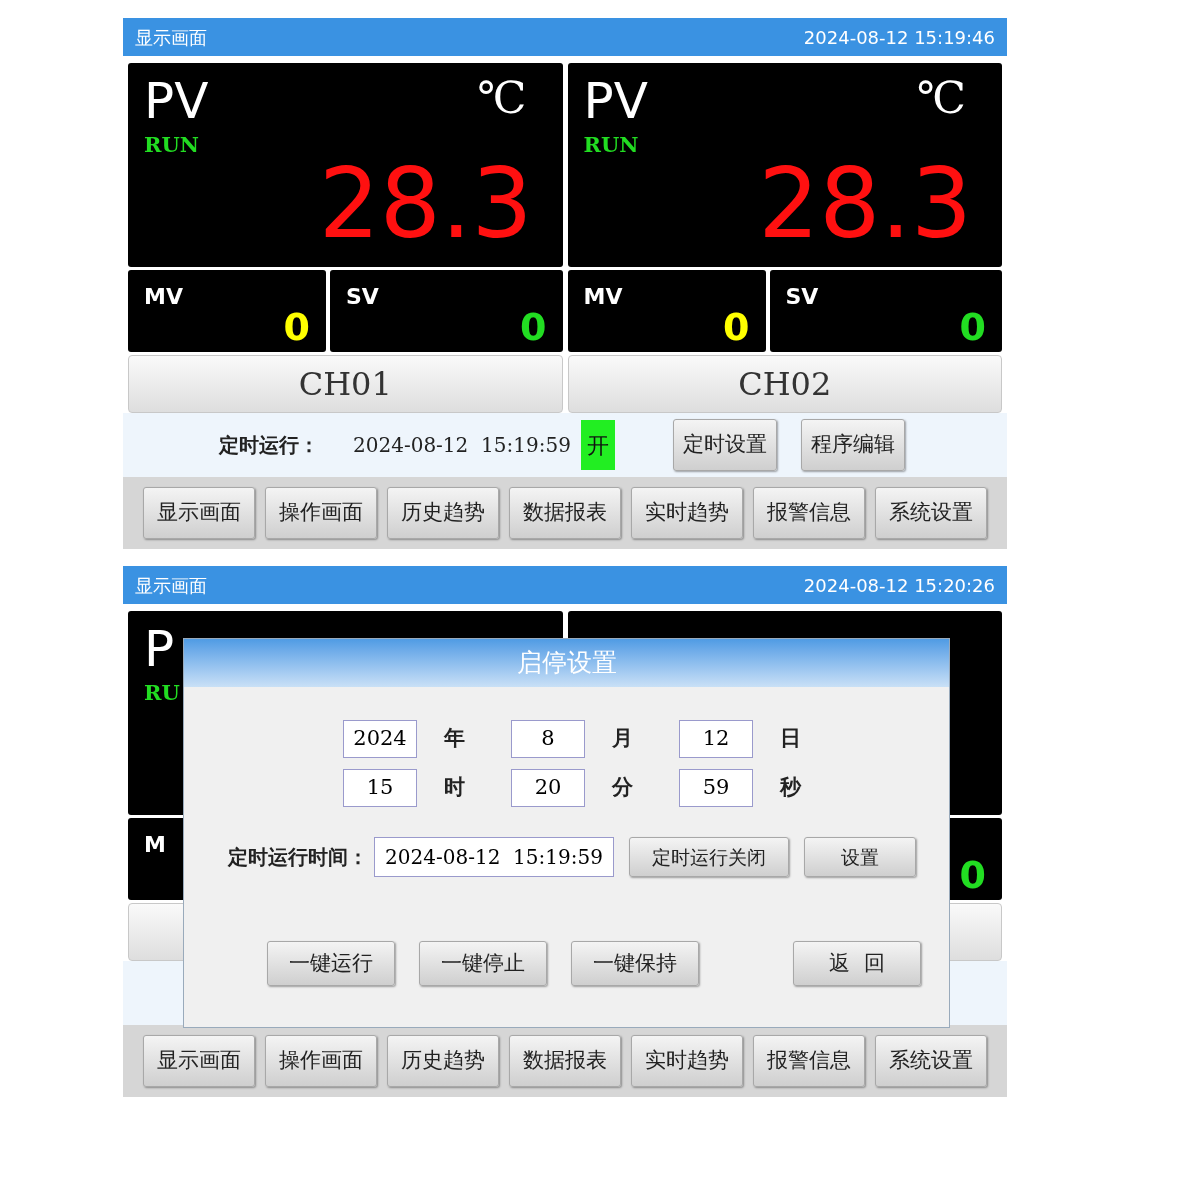 Image resolution: width=1200 pixels, height=1200 pixels. Describe the element at coordinates (155, 844) in the screenshot. I see `mv-label: M` at that location.